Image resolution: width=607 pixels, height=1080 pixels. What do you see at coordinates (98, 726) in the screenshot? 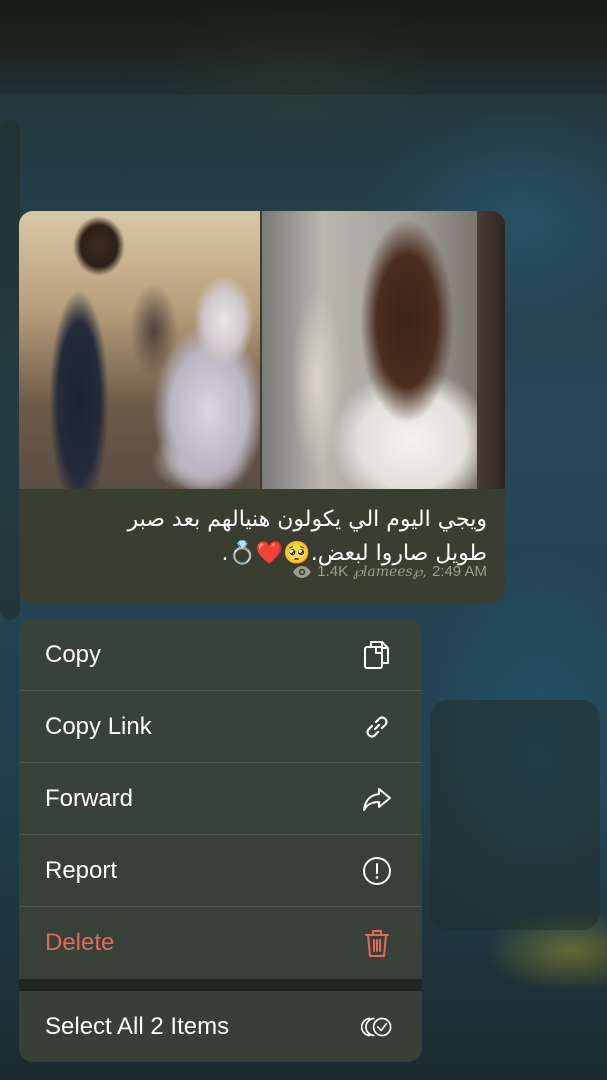
I see `menu-item-label: Copy Link` at bounding box center [98, 726].